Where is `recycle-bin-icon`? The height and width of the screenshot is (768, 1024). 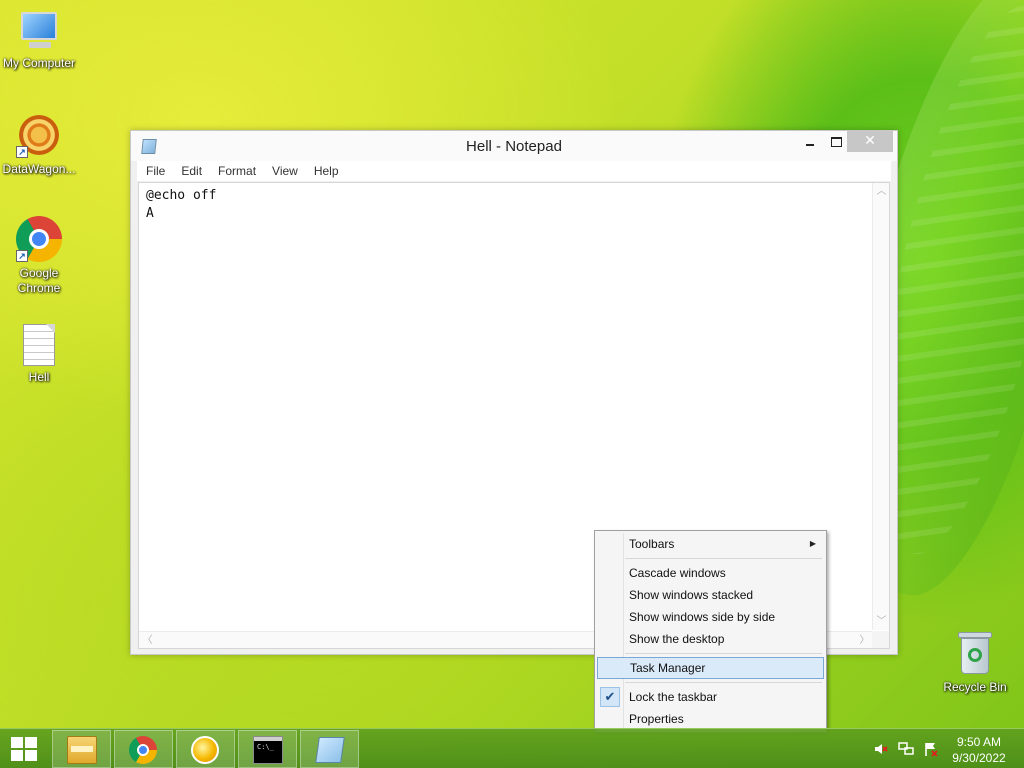 recycle-bin-icon is located at coordinates (975, 654).